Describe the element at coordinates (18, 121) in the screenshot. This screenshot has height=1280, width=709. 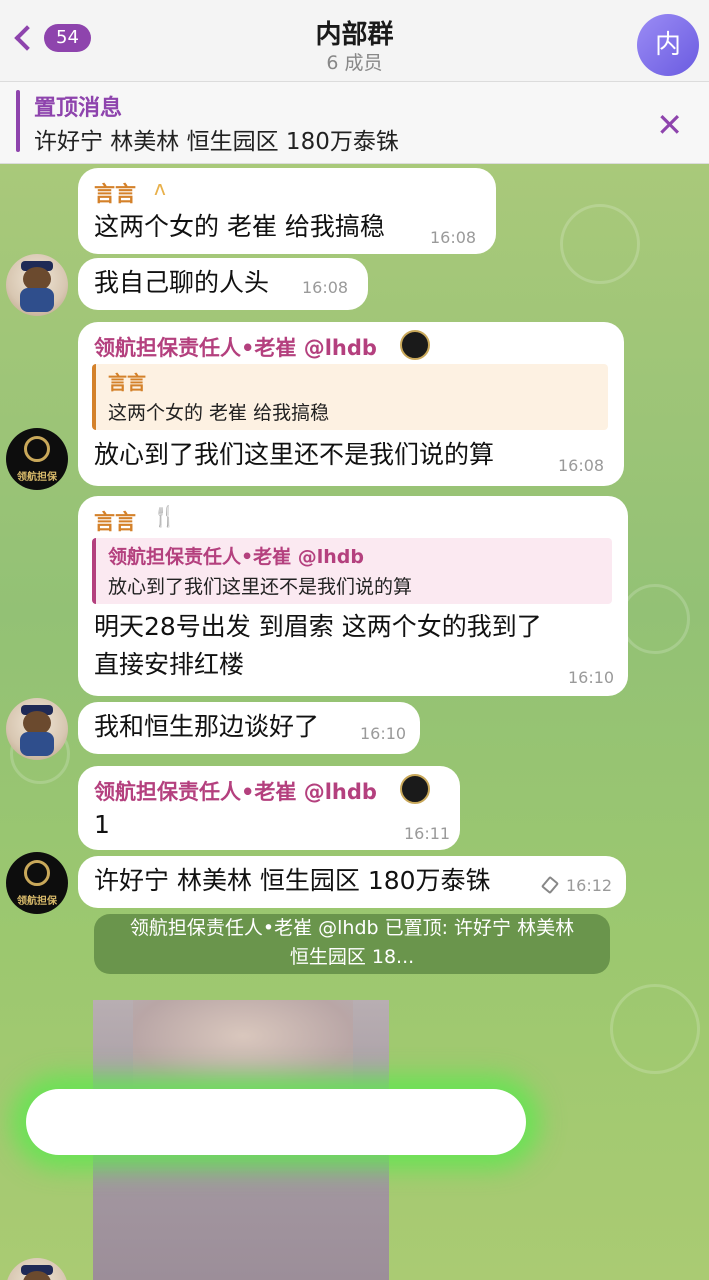
I see `pinned-accent-bar` at that location.